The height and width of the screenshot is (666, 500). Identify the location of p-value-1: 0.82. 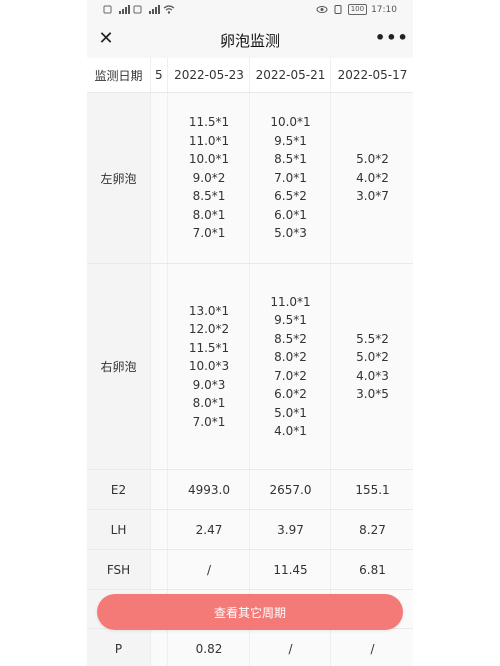
(208, 647).